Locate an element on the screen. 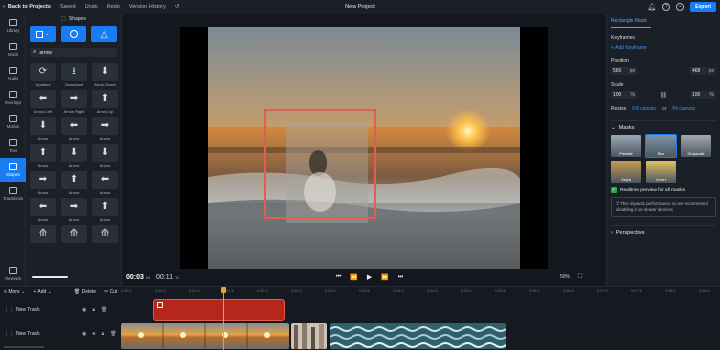 This screenshot has width=720, height=350. rectangle-shape-button: ⌄ is located at coordinates (43, 34).